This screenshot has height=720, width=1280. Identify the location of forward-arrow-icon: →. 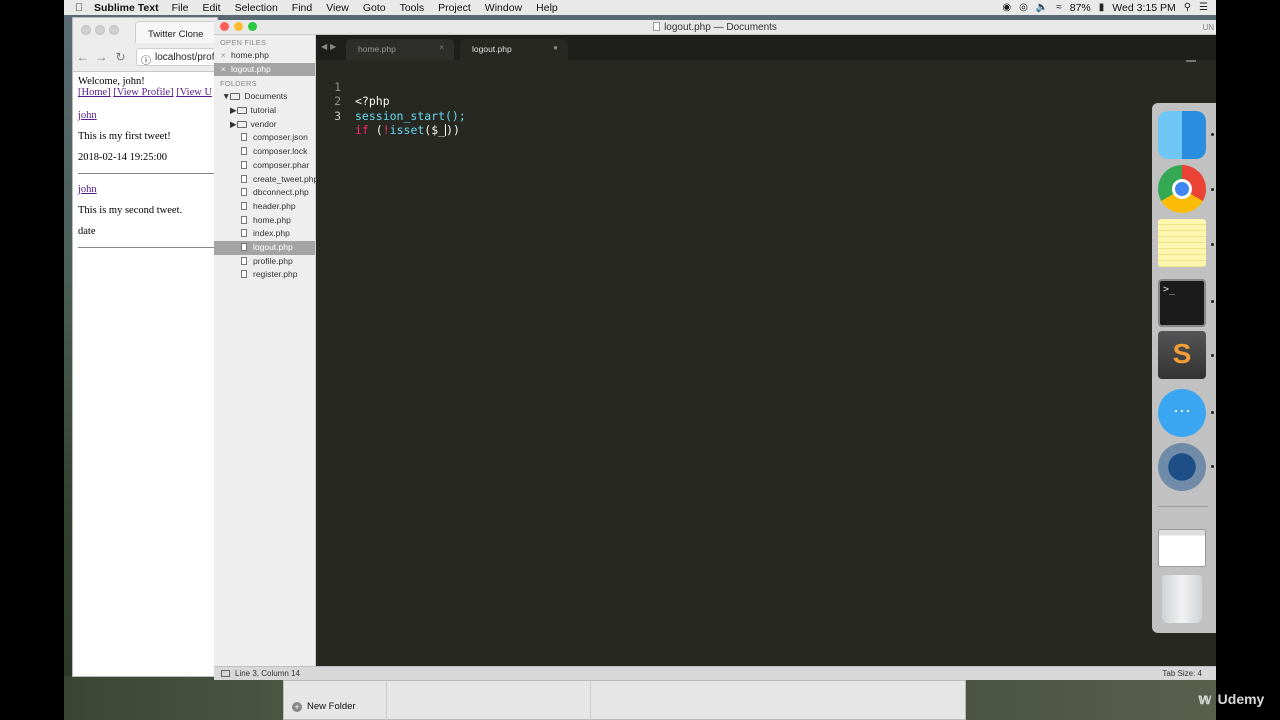
(101, 57).